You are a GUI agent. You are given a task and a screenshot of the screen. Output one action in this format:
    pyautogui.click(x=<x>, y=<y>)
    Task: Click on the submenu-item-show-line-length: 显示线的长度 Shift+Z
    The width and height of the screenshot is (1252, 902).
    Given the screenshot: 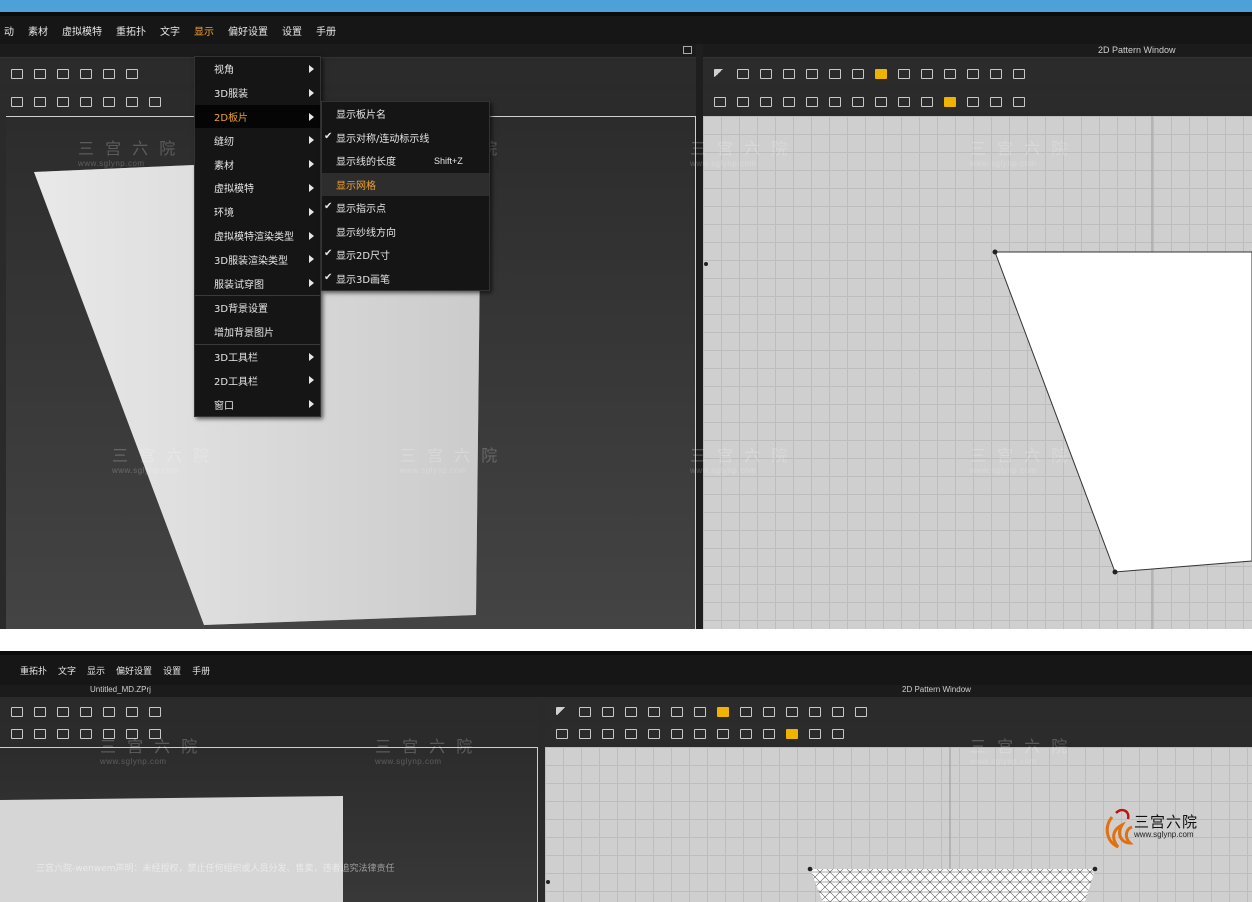 What is the action you would take?
    pyautogui.click(x=405, y=161)
    